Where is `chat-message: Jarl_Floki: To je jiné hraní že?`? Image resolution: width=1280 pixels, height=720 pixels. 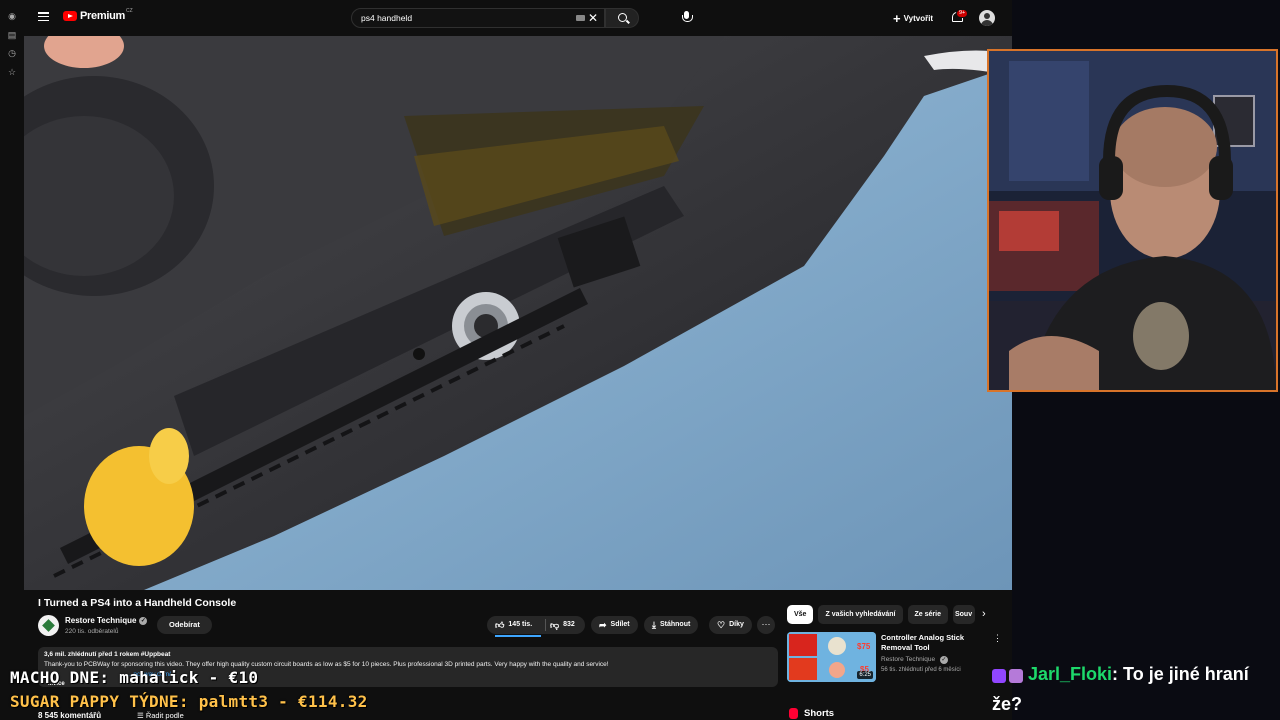
chat-message: Jarl_Floki: To je jiné hraní že? is located at coordinates (1135, 689).